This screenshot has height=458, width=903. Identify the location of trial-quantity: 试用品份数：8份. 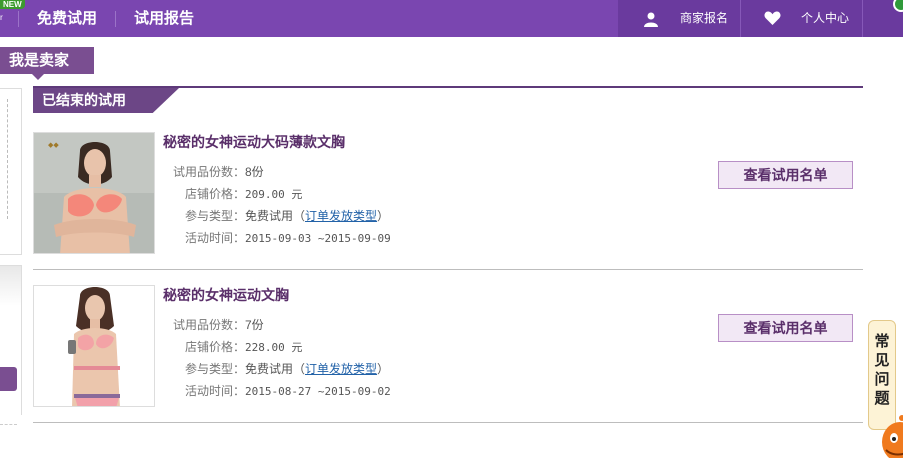
(213, 171).